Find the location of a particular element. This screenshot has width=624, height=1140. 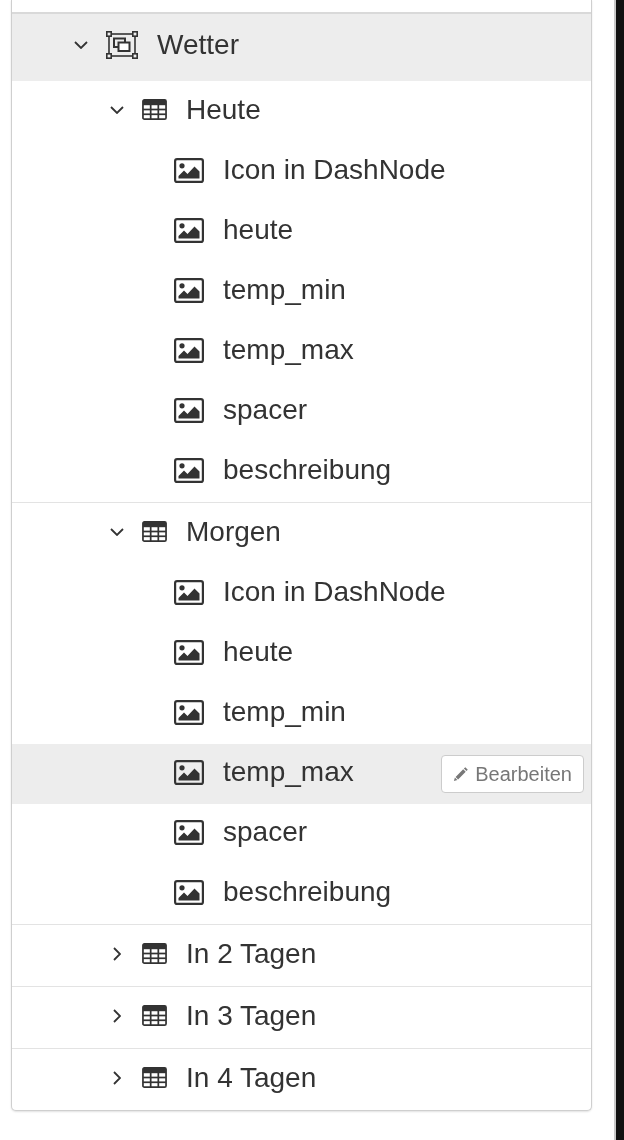

tree-item: Heute is located at coordinates (301, 111).